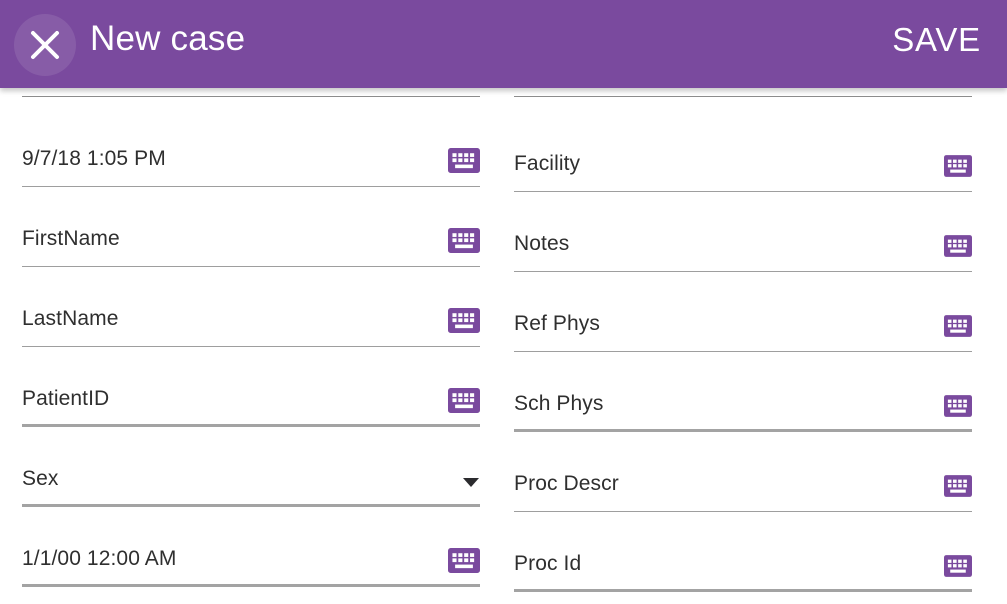  What do you see at coordinates (503, 44) in the screenshot?
I see `app-header: New case SAVE` at bounding box center [503, 44].